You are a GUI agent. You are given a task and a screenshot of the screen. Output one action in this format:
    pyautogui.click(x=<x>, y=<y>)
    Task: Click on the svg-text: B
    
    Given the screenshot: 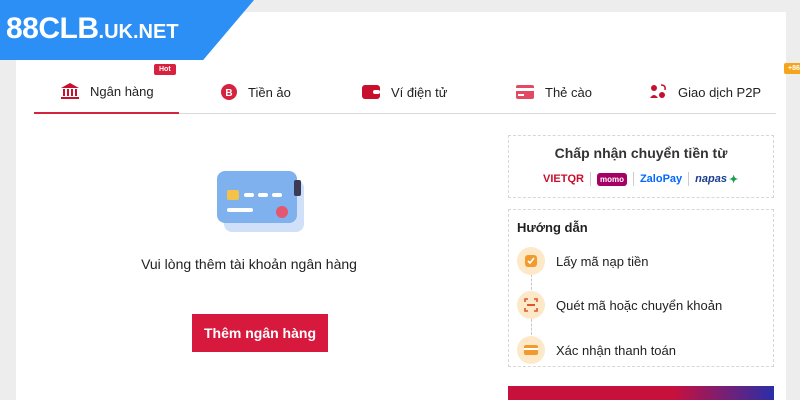 What is the action you would take?
    pyautogui.click(x=228, y=93)
    